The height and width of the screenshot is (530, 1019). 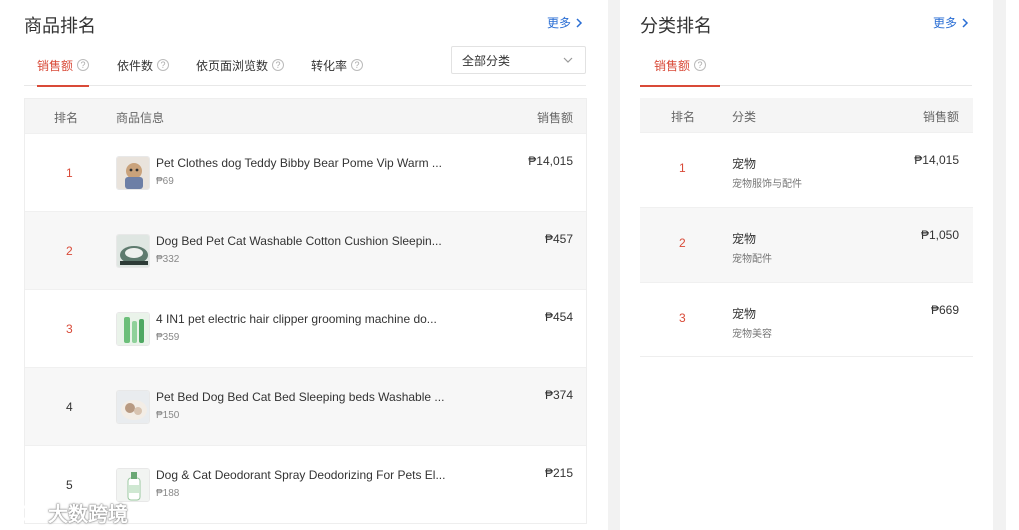 What do you see at coordinates (806, 244) in the screenshot?
I see `table-row: 2 宠物 宠物配件 ₱1,050` at bounding box center [806, 244].